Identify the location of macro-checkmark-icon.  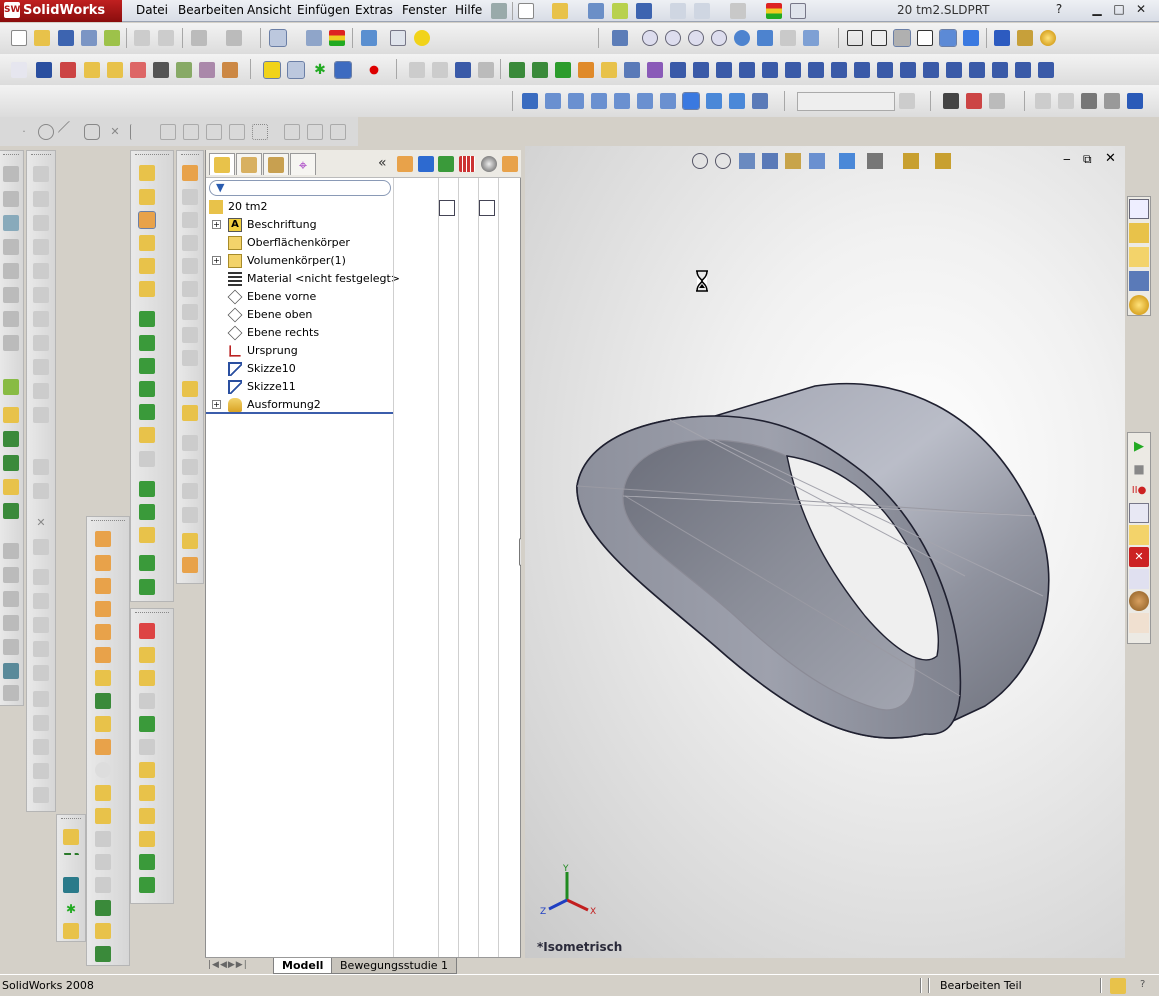
(1139, 579).